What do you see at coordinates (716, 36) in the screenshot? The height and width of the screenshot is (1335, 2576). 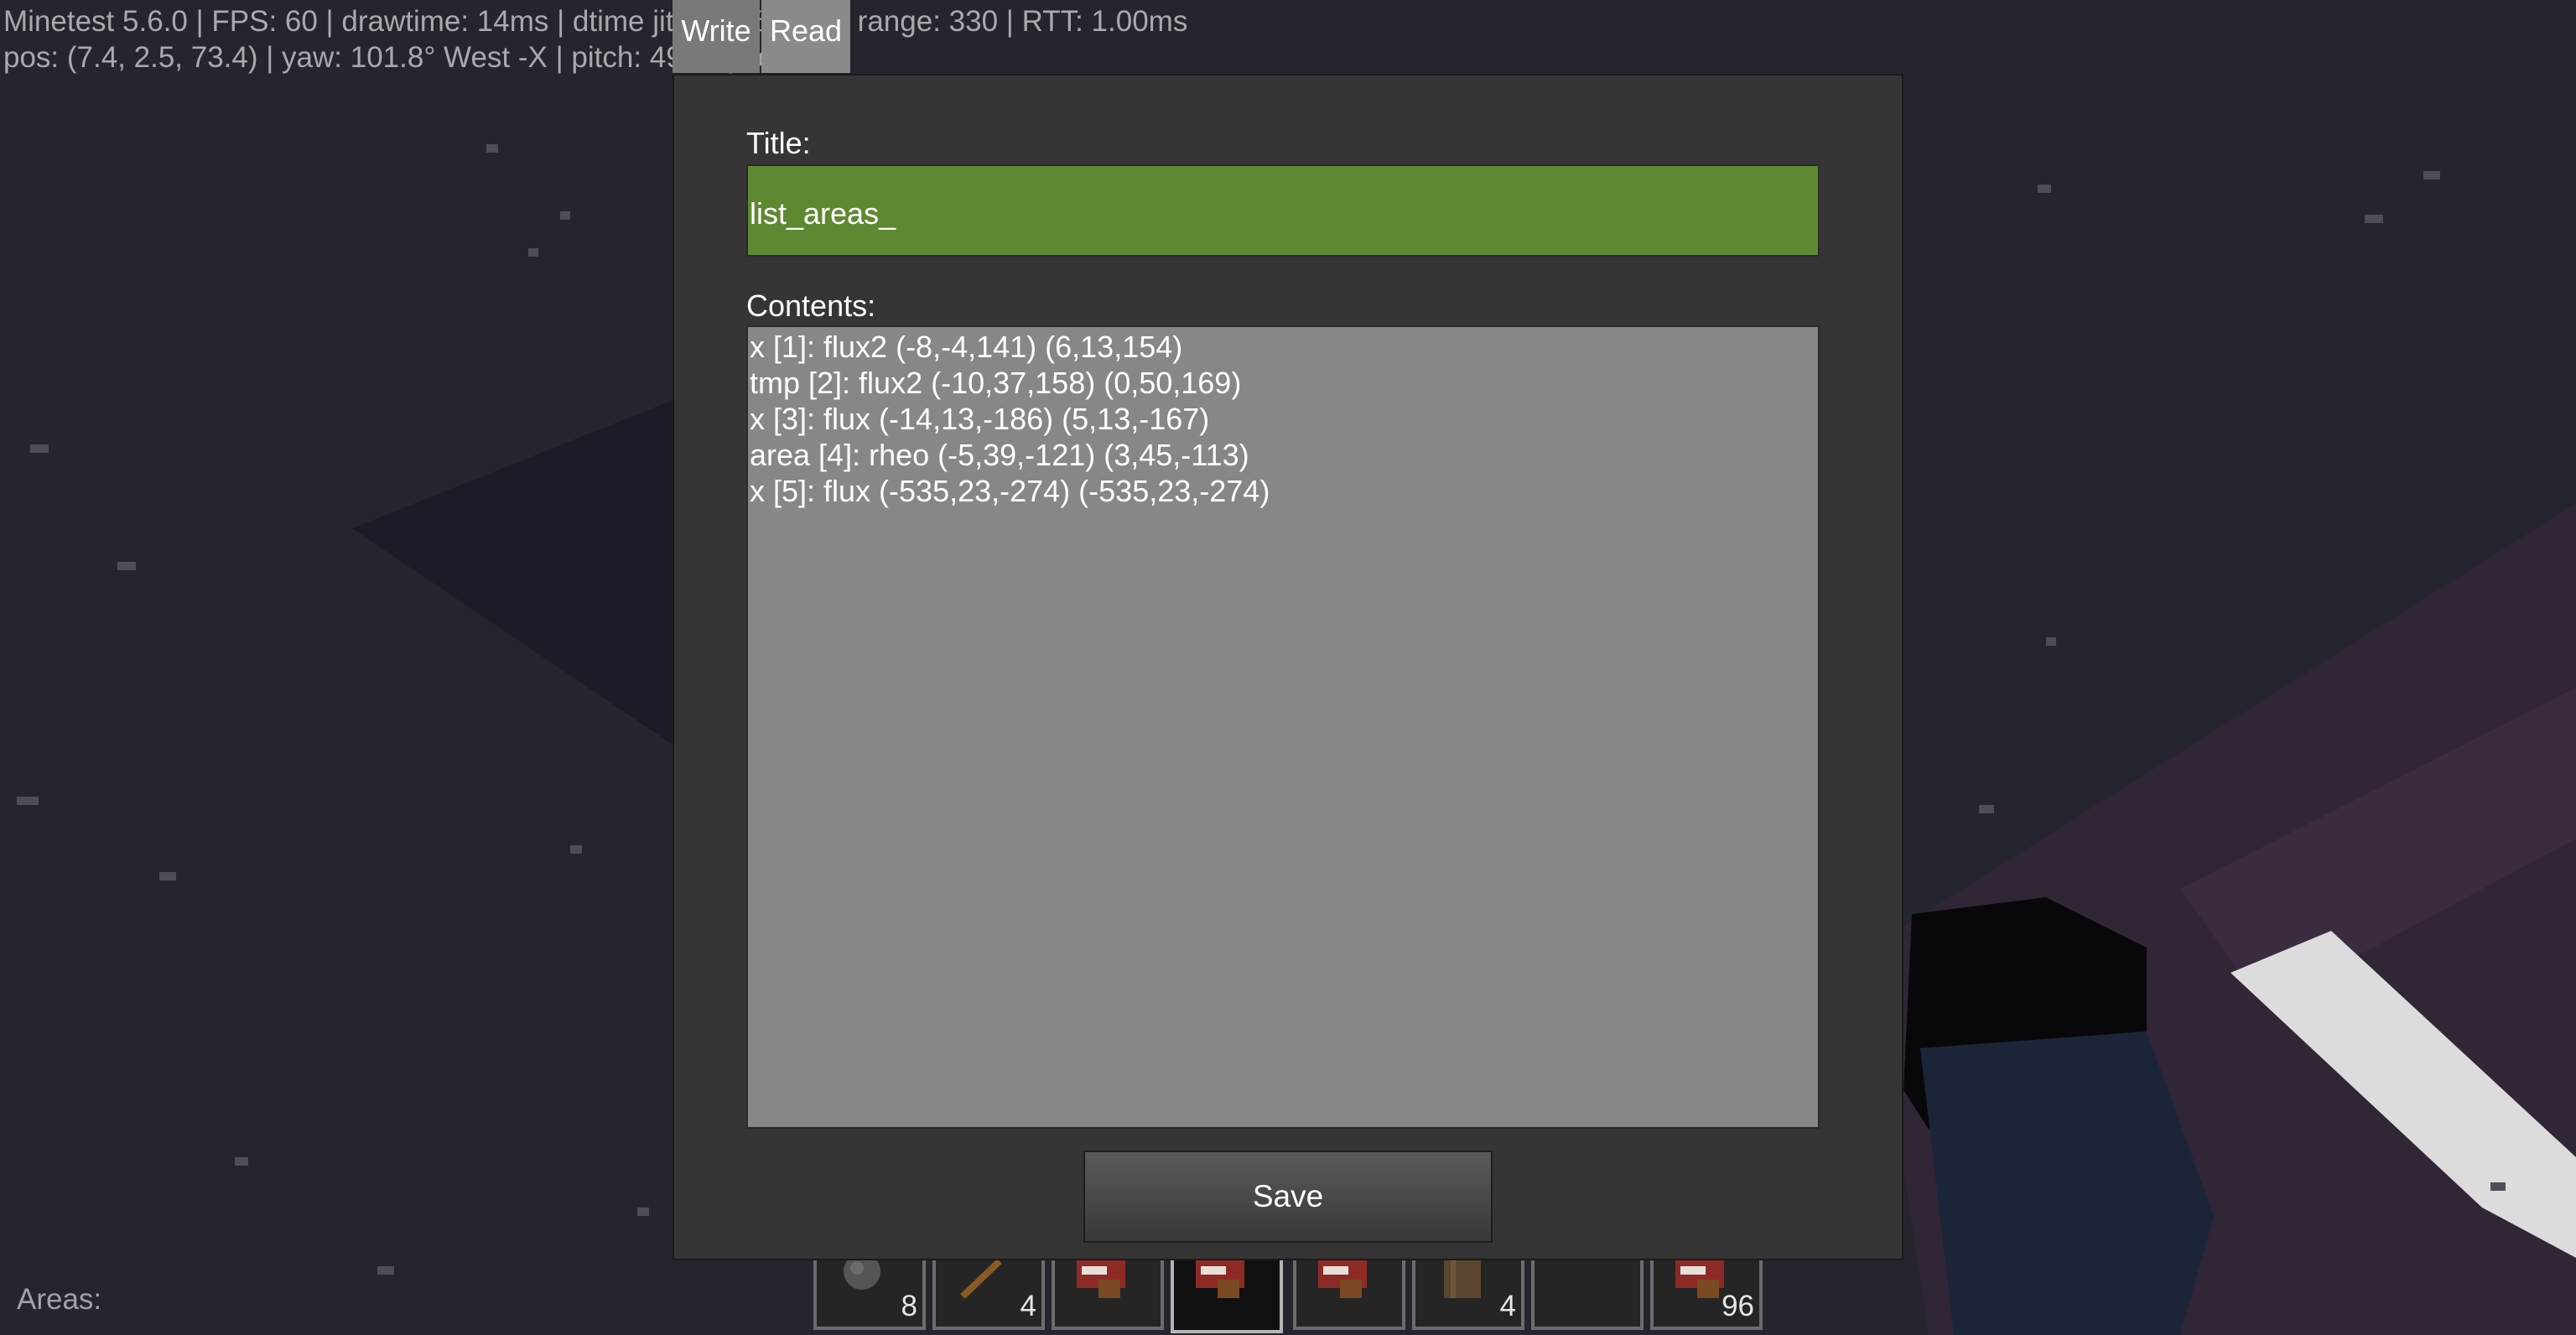 I see `tab-write: Write` at bounding box center [716, 36].